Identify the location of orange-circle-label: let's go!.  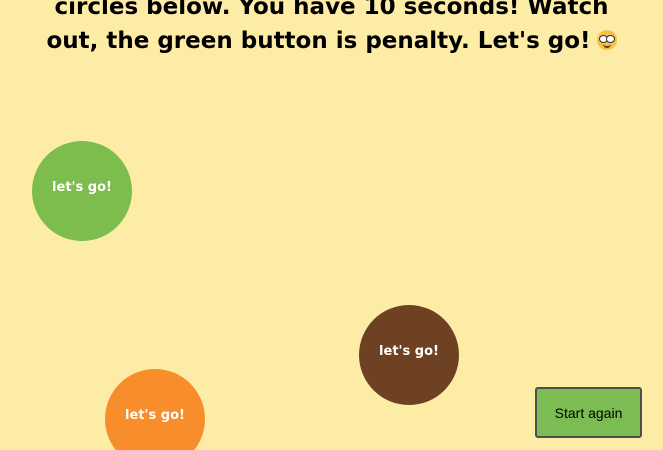
(155, 415).